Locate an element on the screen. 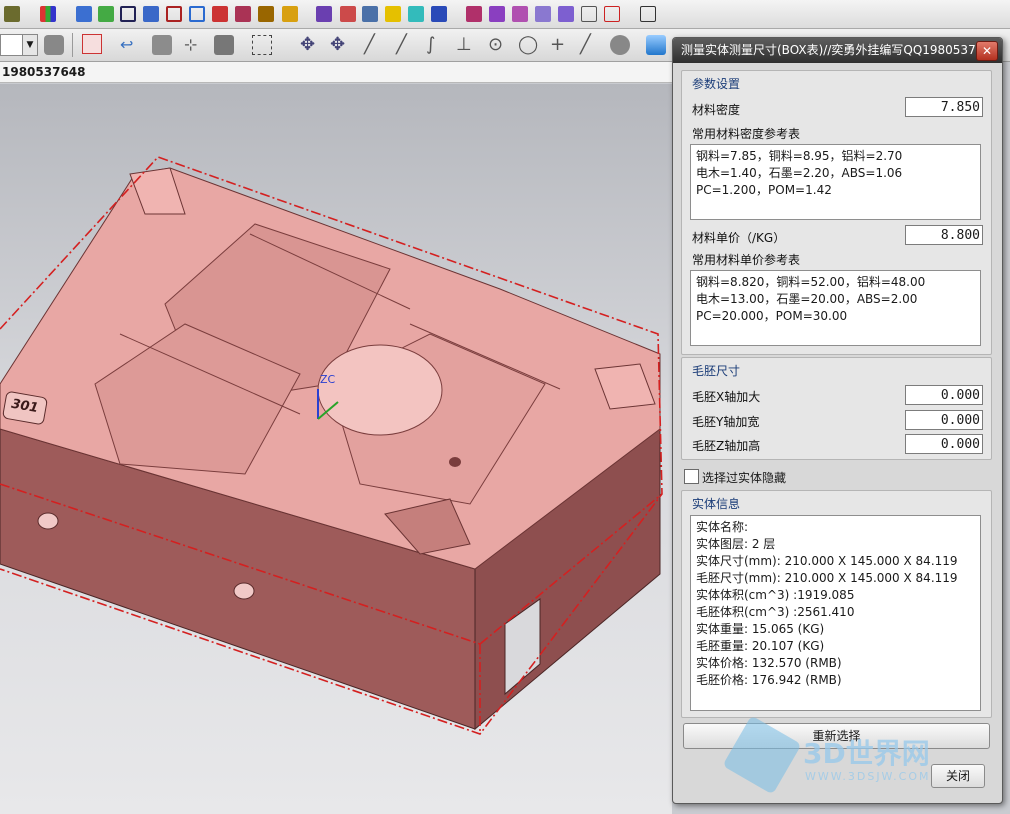 The image size is (1010, 814). info-line: 实体重量: 15.065 (KG) is located at coordinates (760, 629).